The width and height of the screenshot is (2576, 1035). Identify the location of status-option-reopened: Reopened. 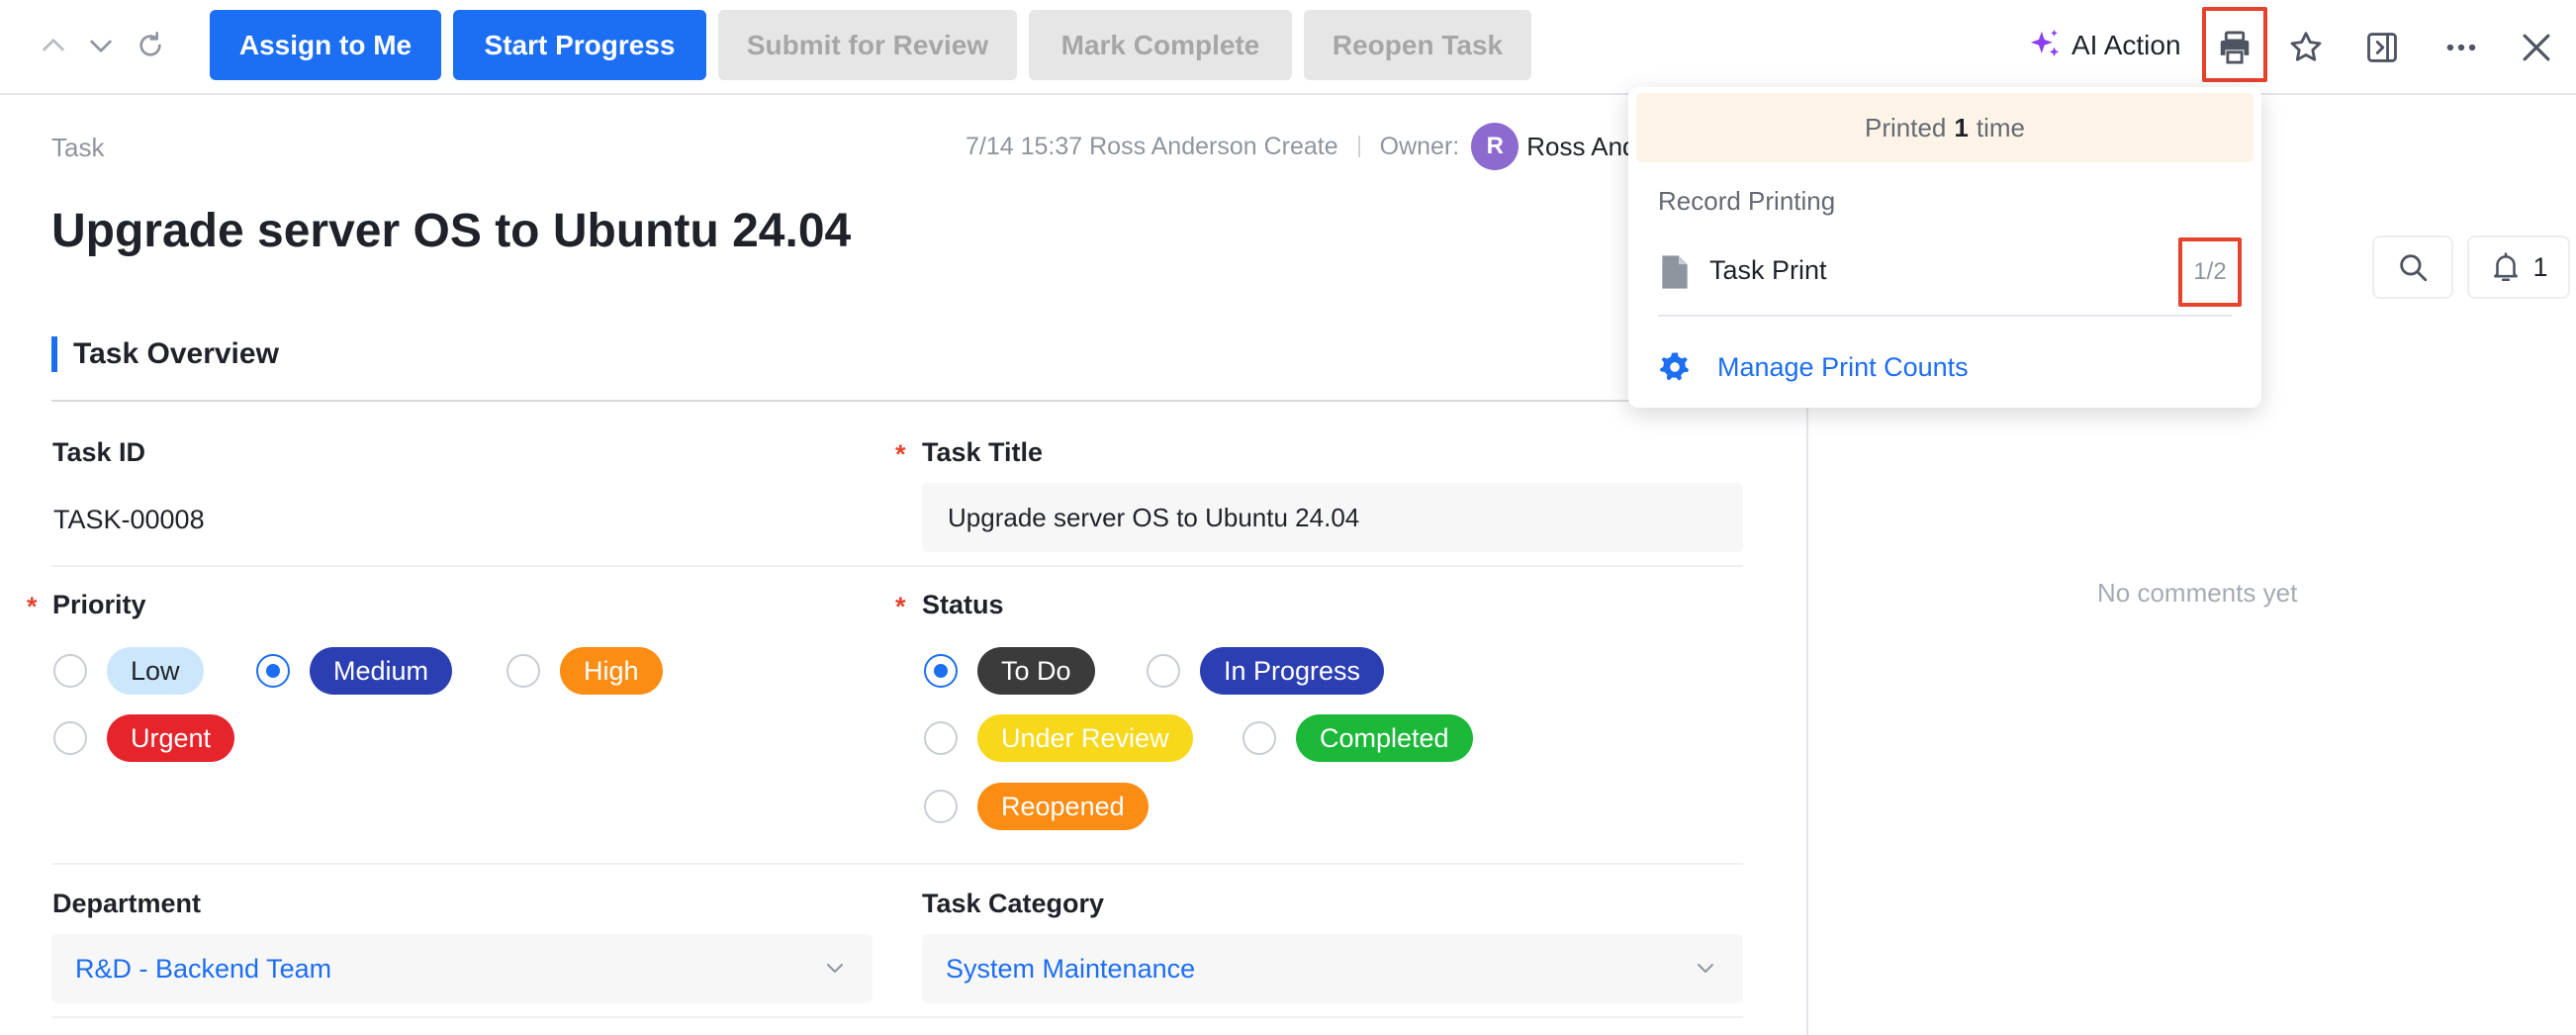
(1037, 806).